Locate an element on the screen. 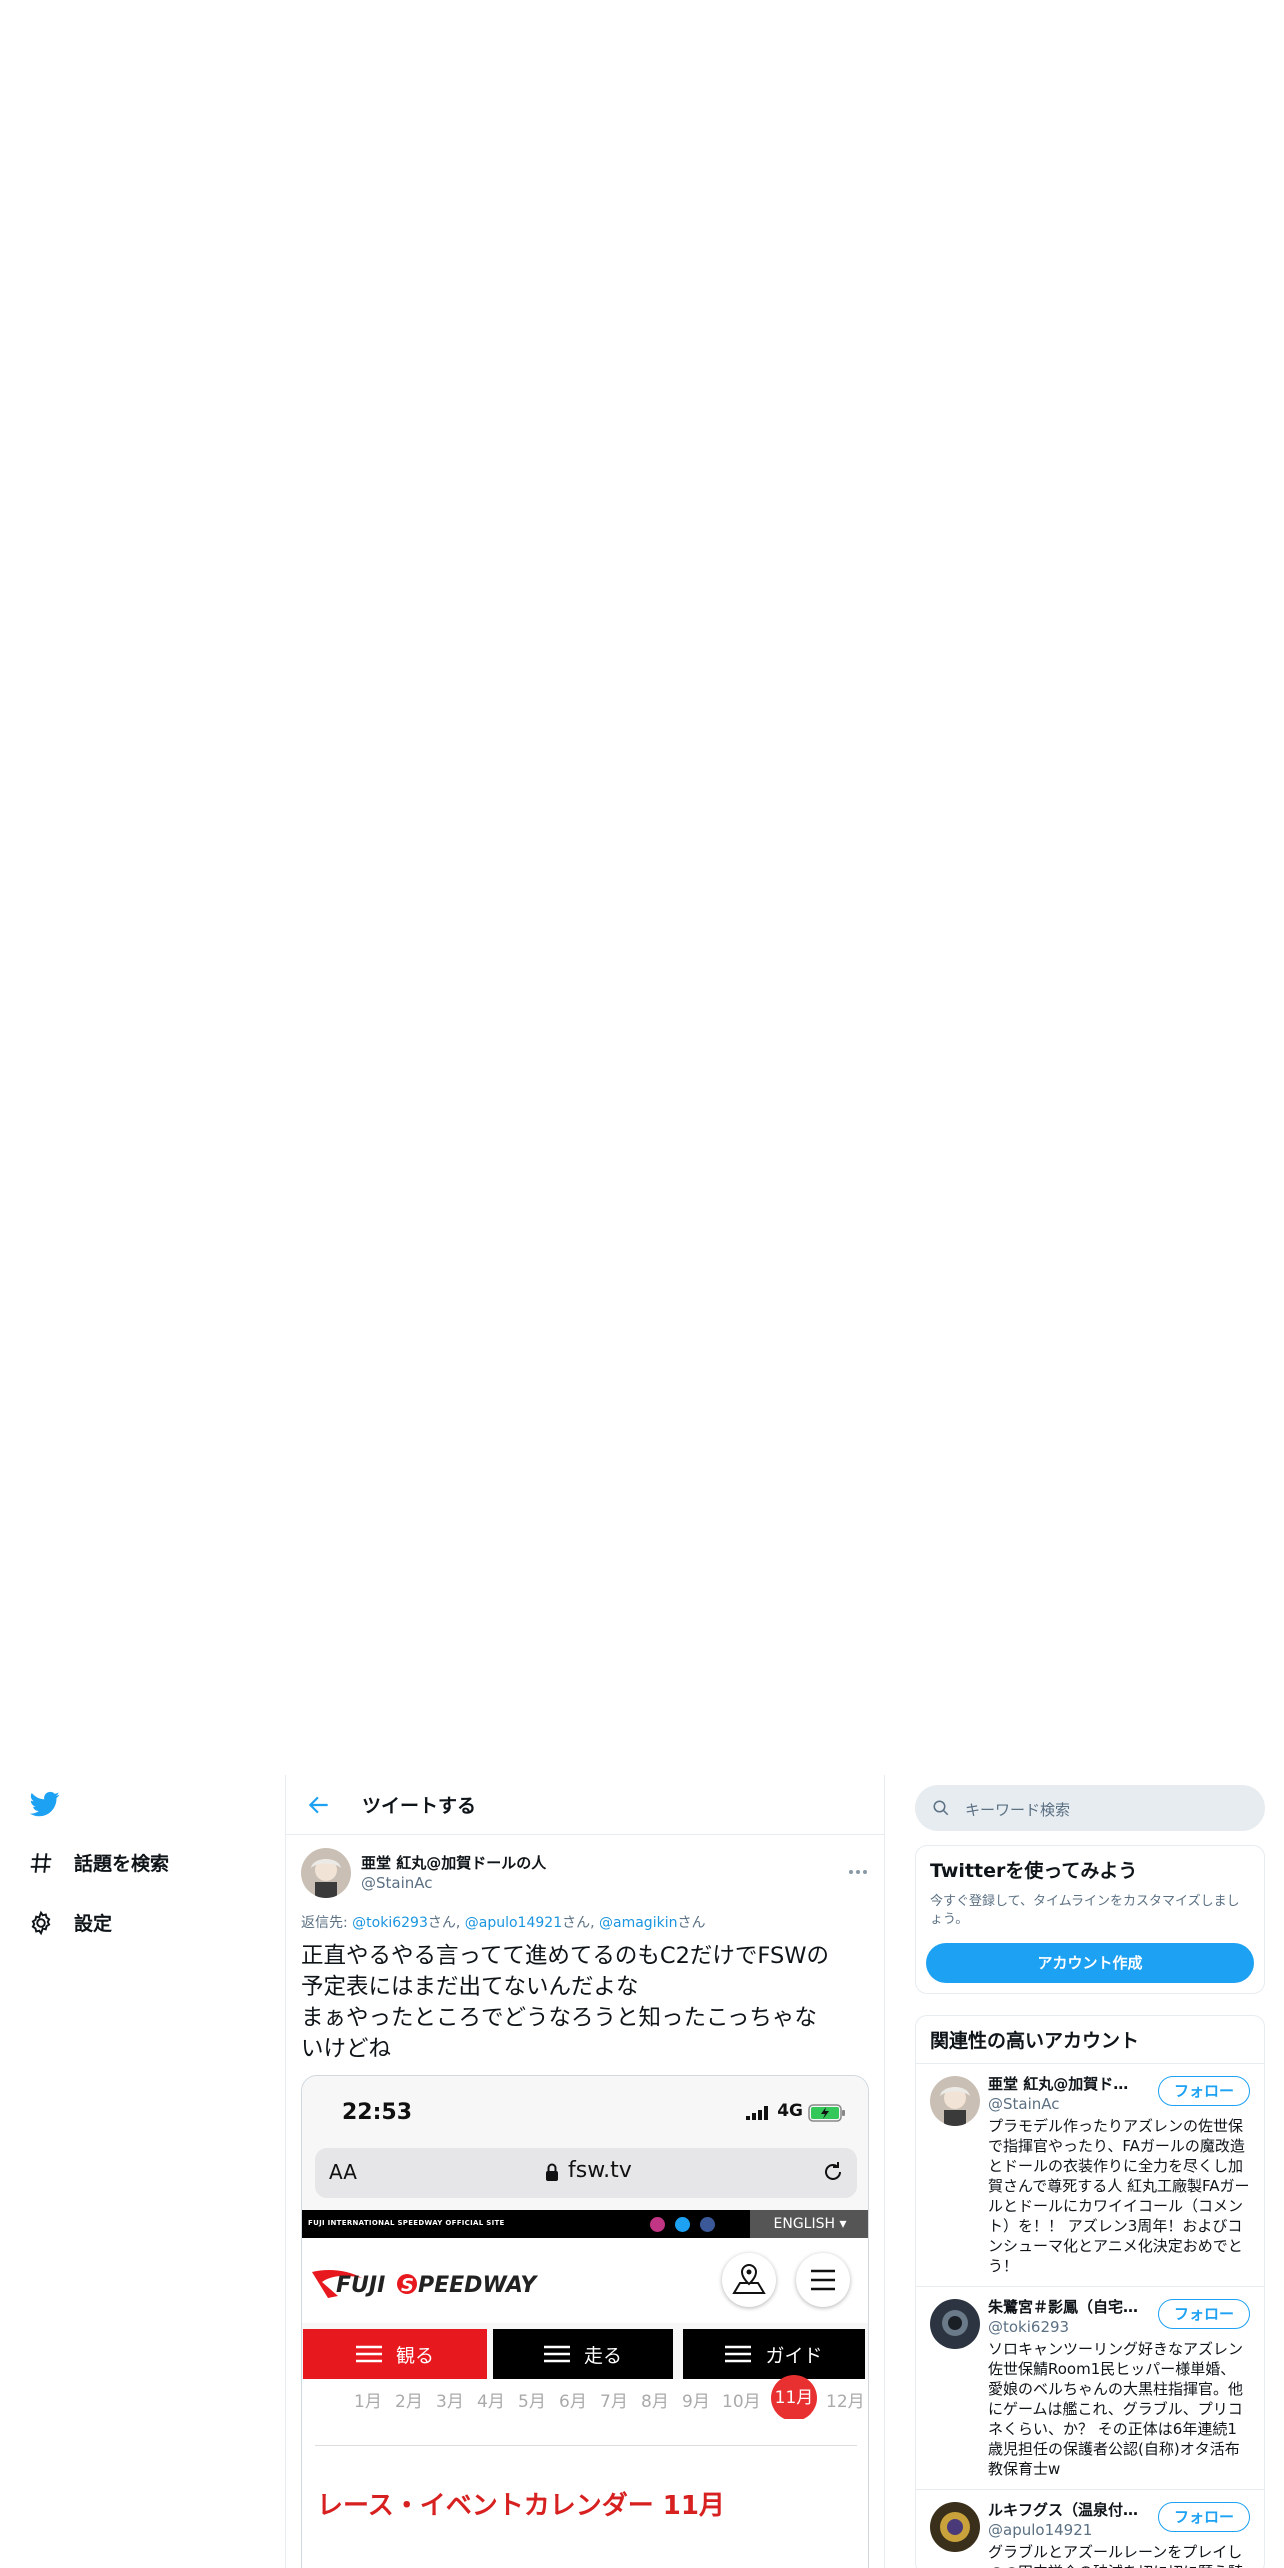  month-selector: 1月 2月 3月 4月 5月 6月 7月 8月 9月 10月 11月 12月 is located at coordinates (585, 2398).